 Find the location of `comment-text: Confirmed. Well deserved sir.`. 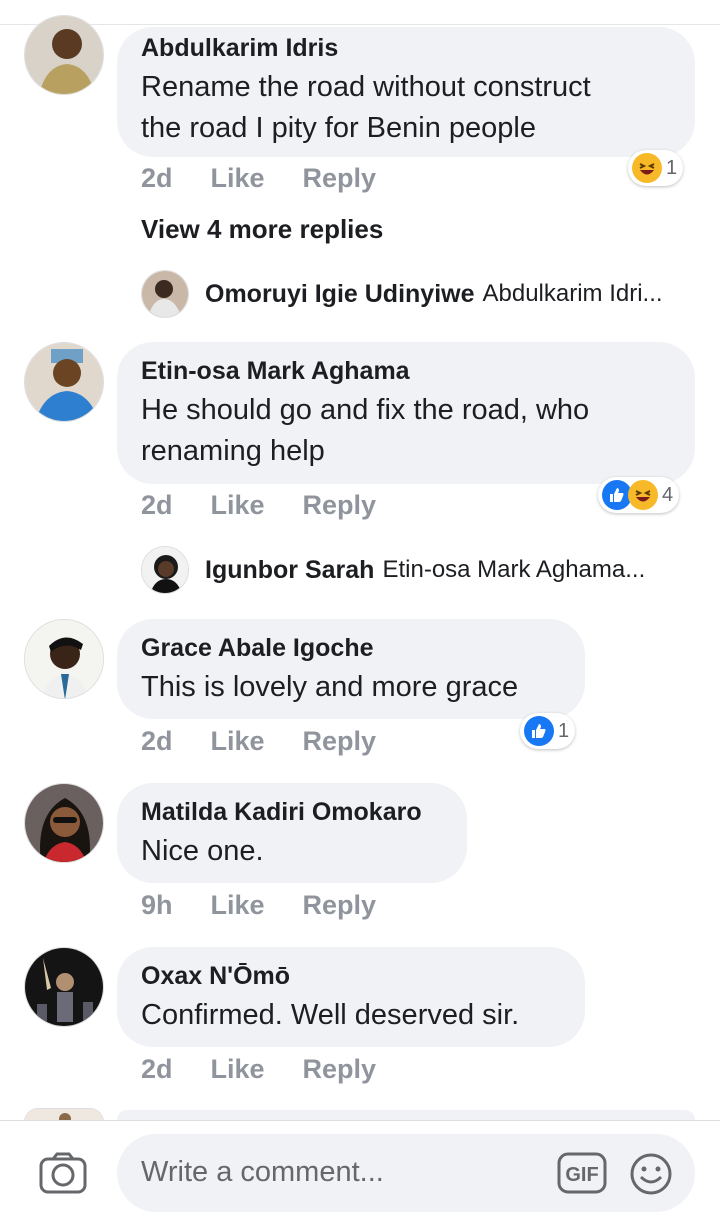

comment-text: Confirmed. Well deserved sir. is located at coordinates (330, 1015).